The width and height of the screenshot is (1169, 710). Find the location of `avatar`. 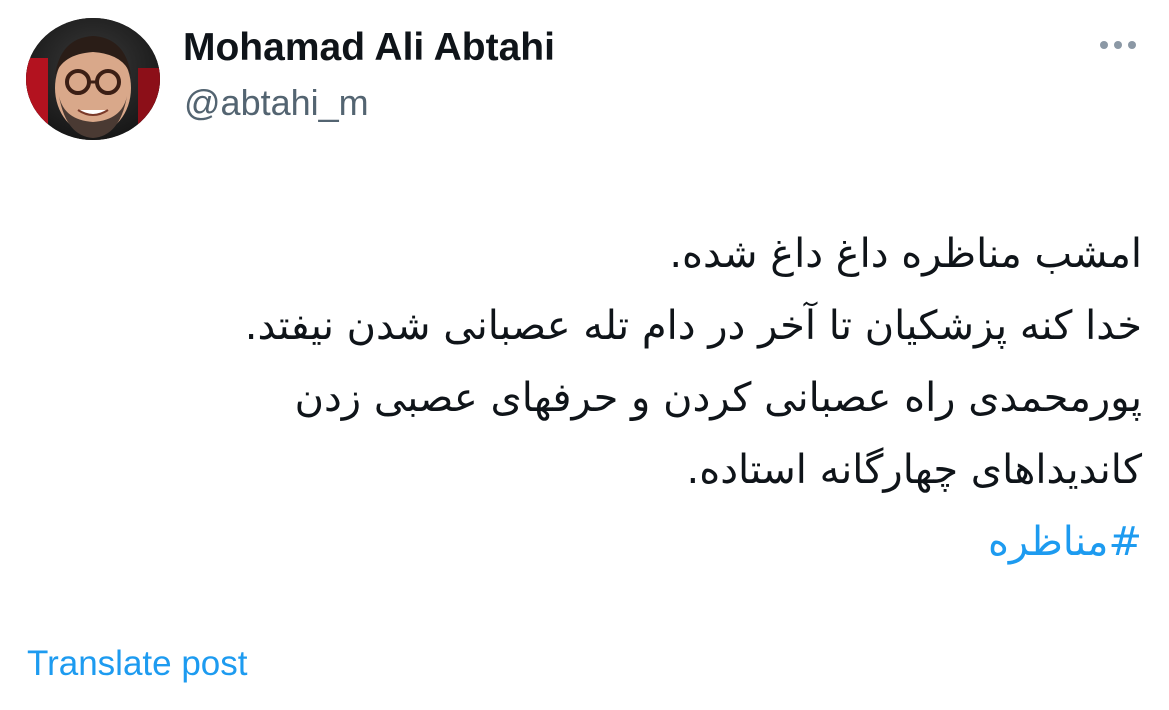

avatar is located at coordinates (93, 79).